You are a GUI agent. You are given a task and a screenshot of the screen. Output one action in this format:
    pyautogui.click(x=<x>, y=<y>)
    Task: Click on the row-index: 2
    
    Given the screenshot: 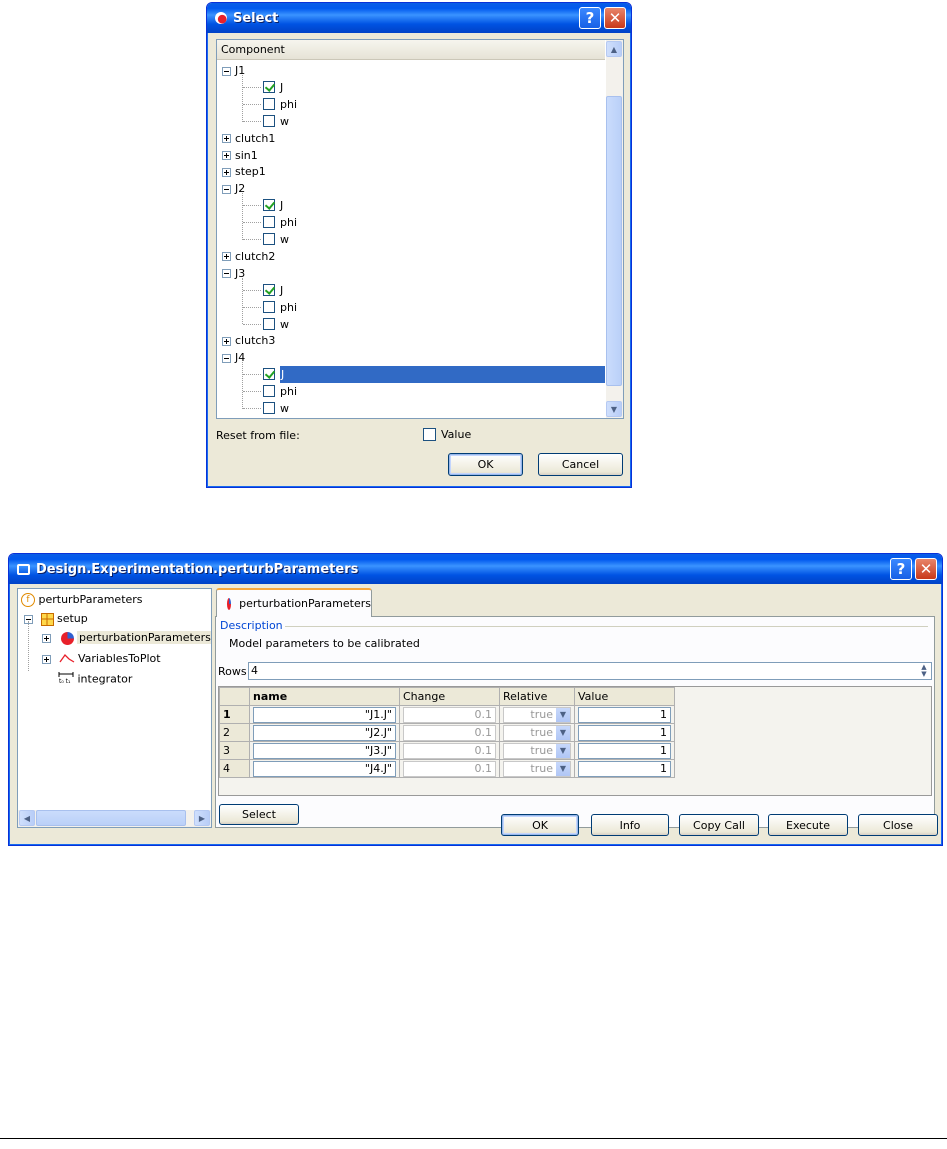 What is the action you would take?
    pyautogui.click(x=234, y=732)
    